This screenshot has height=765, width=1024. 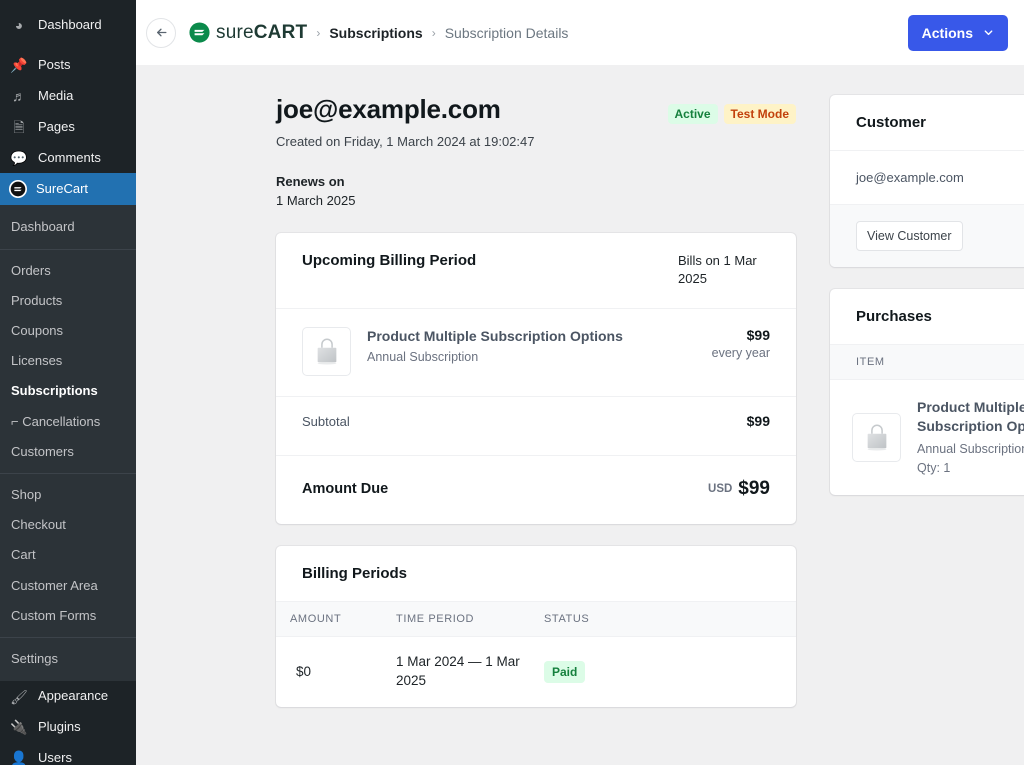 What do you see at coordinates (345, 489) in the screenshot?
I see `amount-due-label: Amount Due` at bounding box center [345, 489].